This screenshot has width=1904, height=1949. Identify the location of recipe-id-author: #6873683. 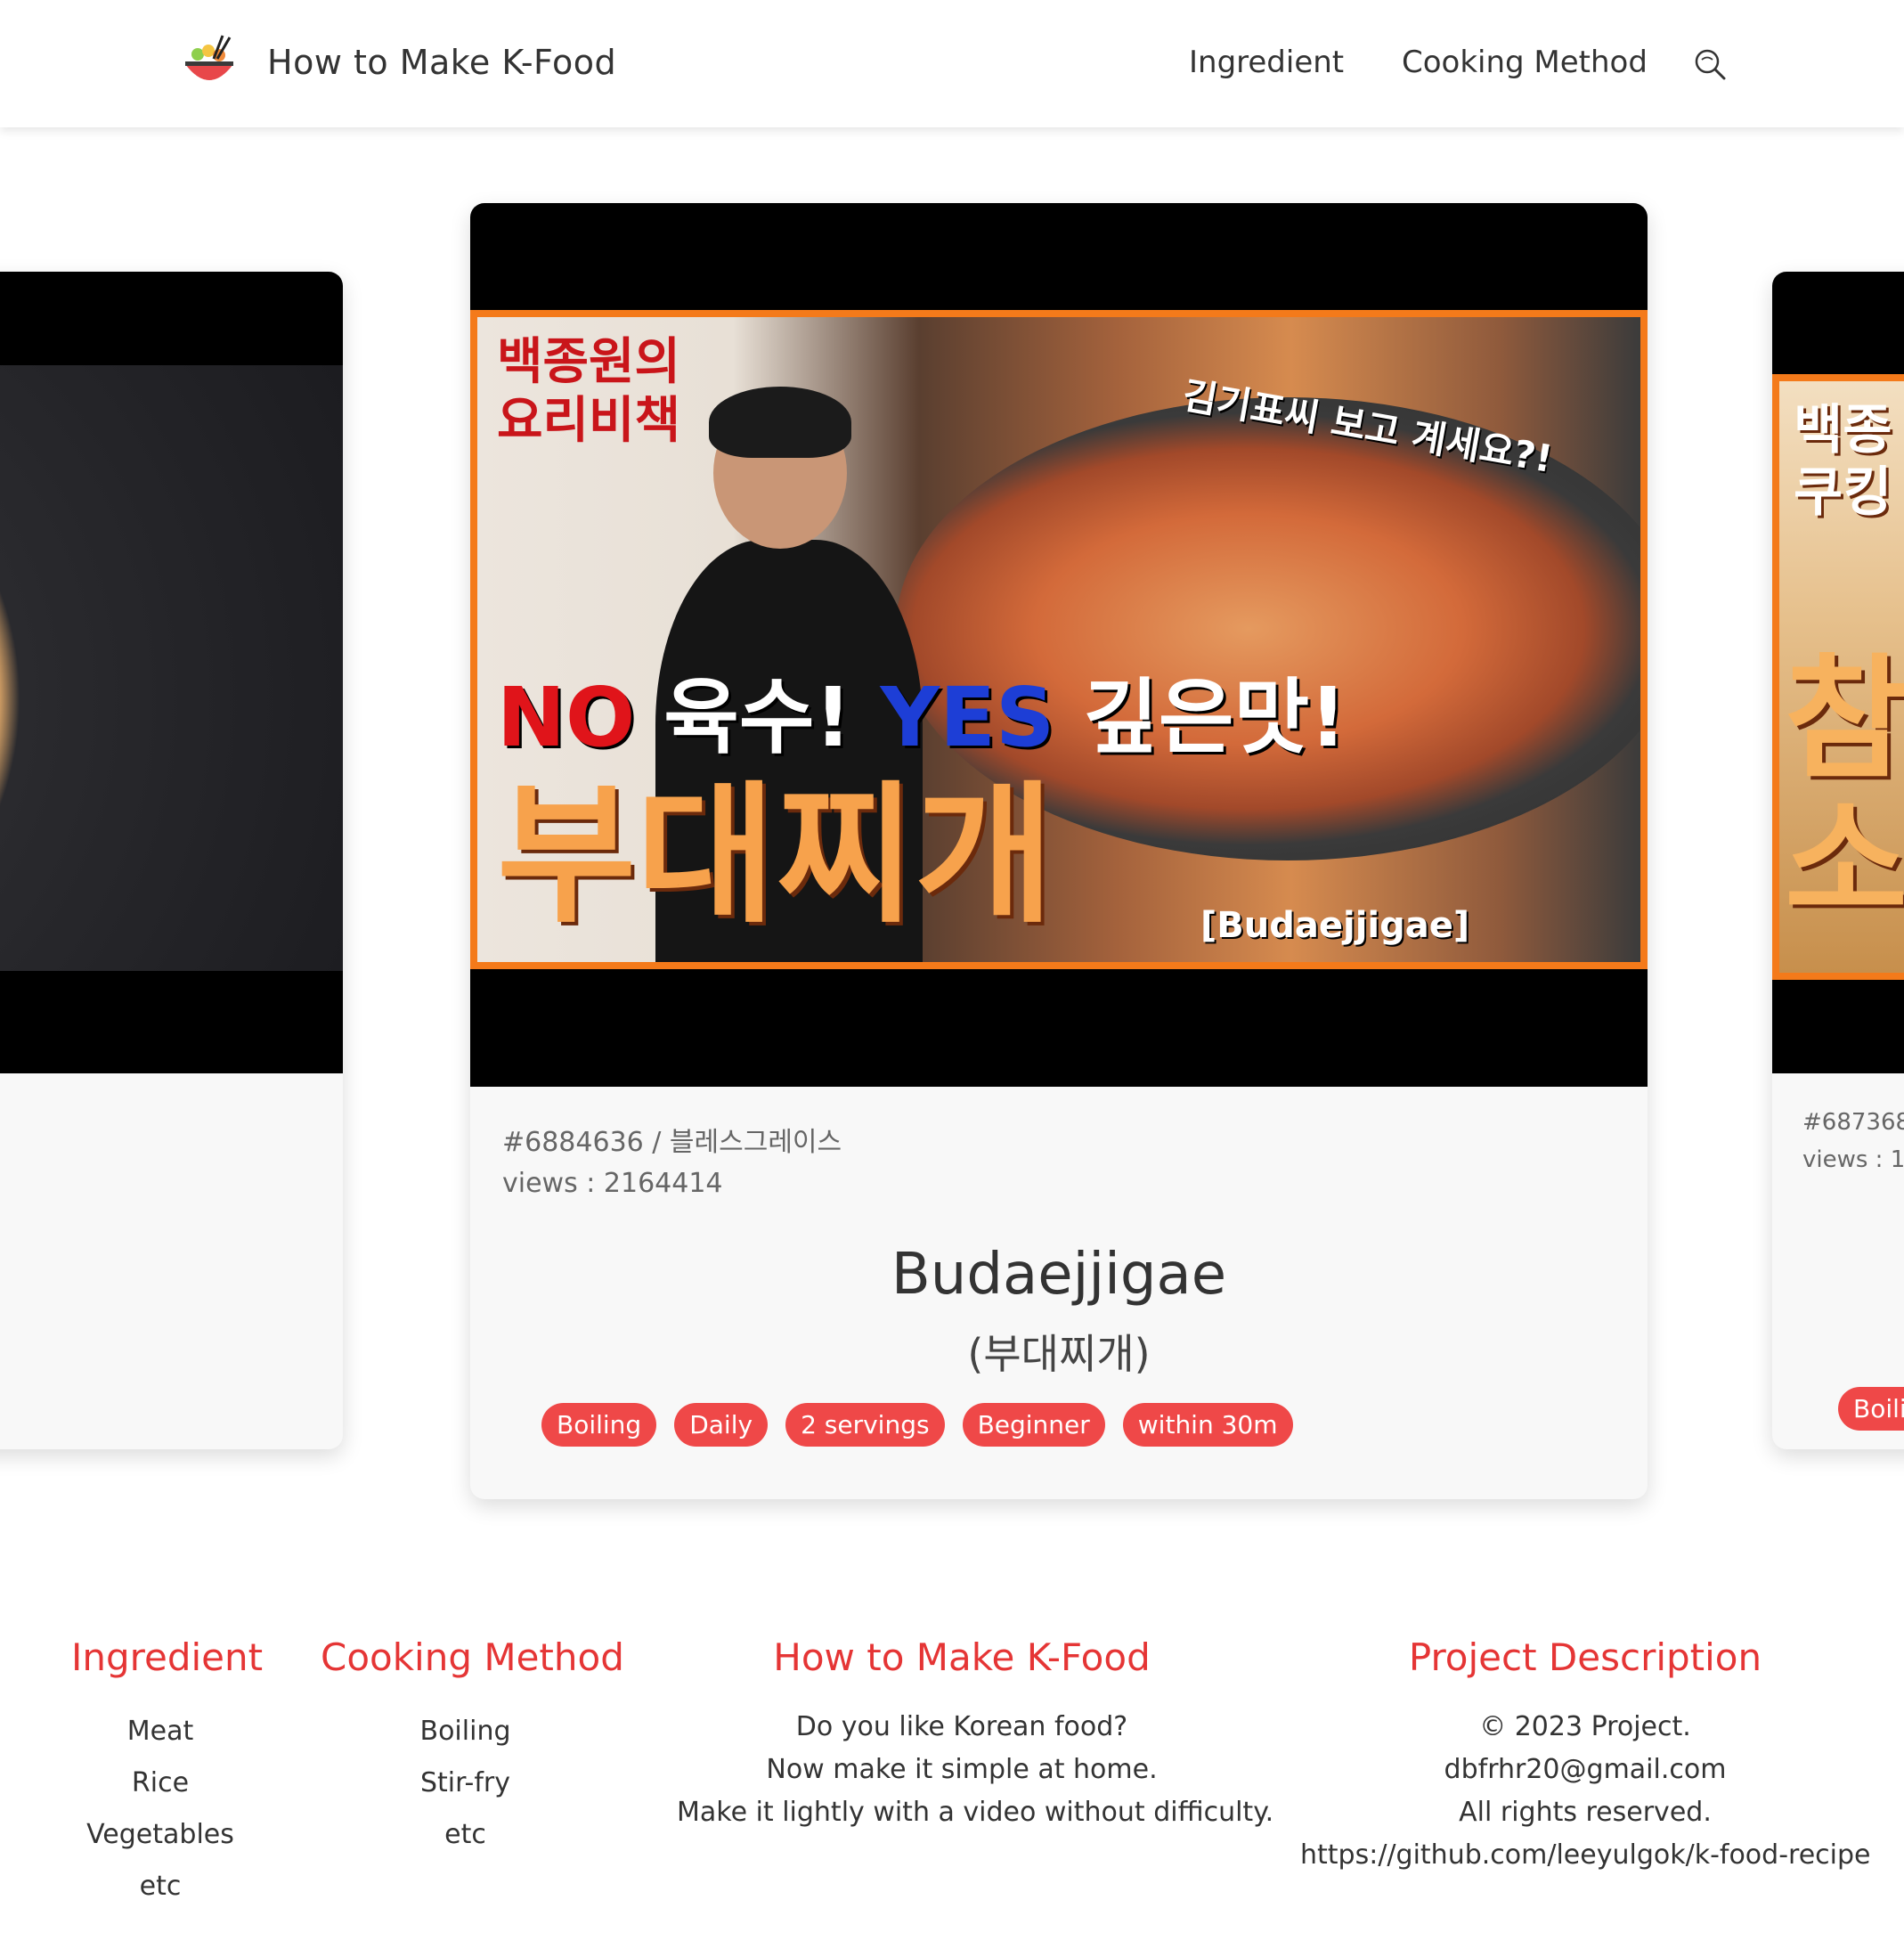
(1853, 1122).